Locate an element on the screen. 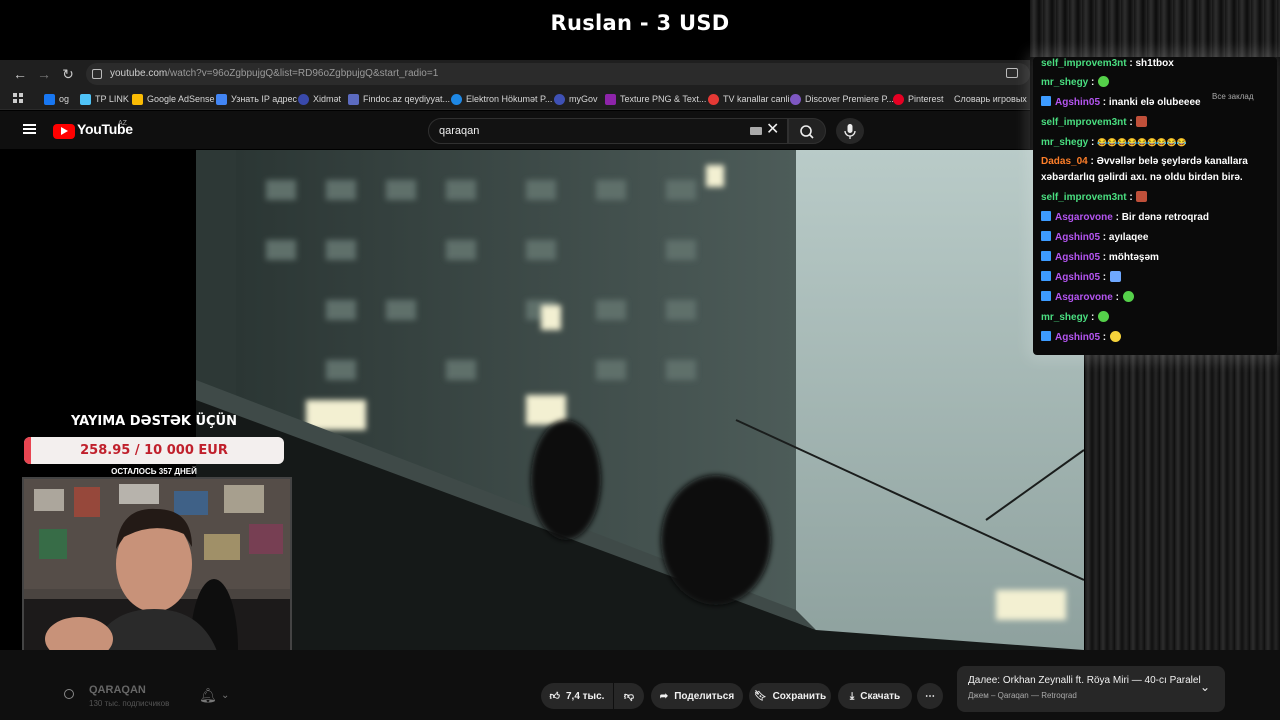 This screenshot has width=1280, height=720. donation-amount: 258.95 / 10 000 EUR is located at coordinates (154, 450).